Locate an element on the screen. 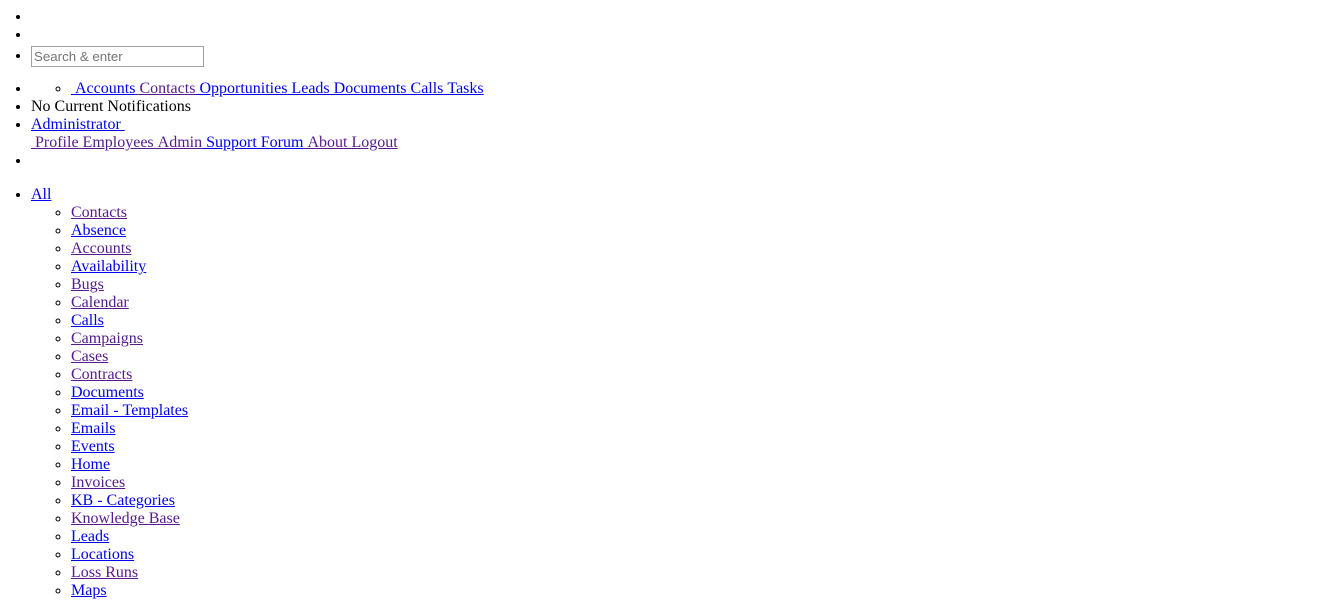 Image resolution: width=1344 pixels, height=608 pixels. module-item: Home is located at coordinates (707, 465).